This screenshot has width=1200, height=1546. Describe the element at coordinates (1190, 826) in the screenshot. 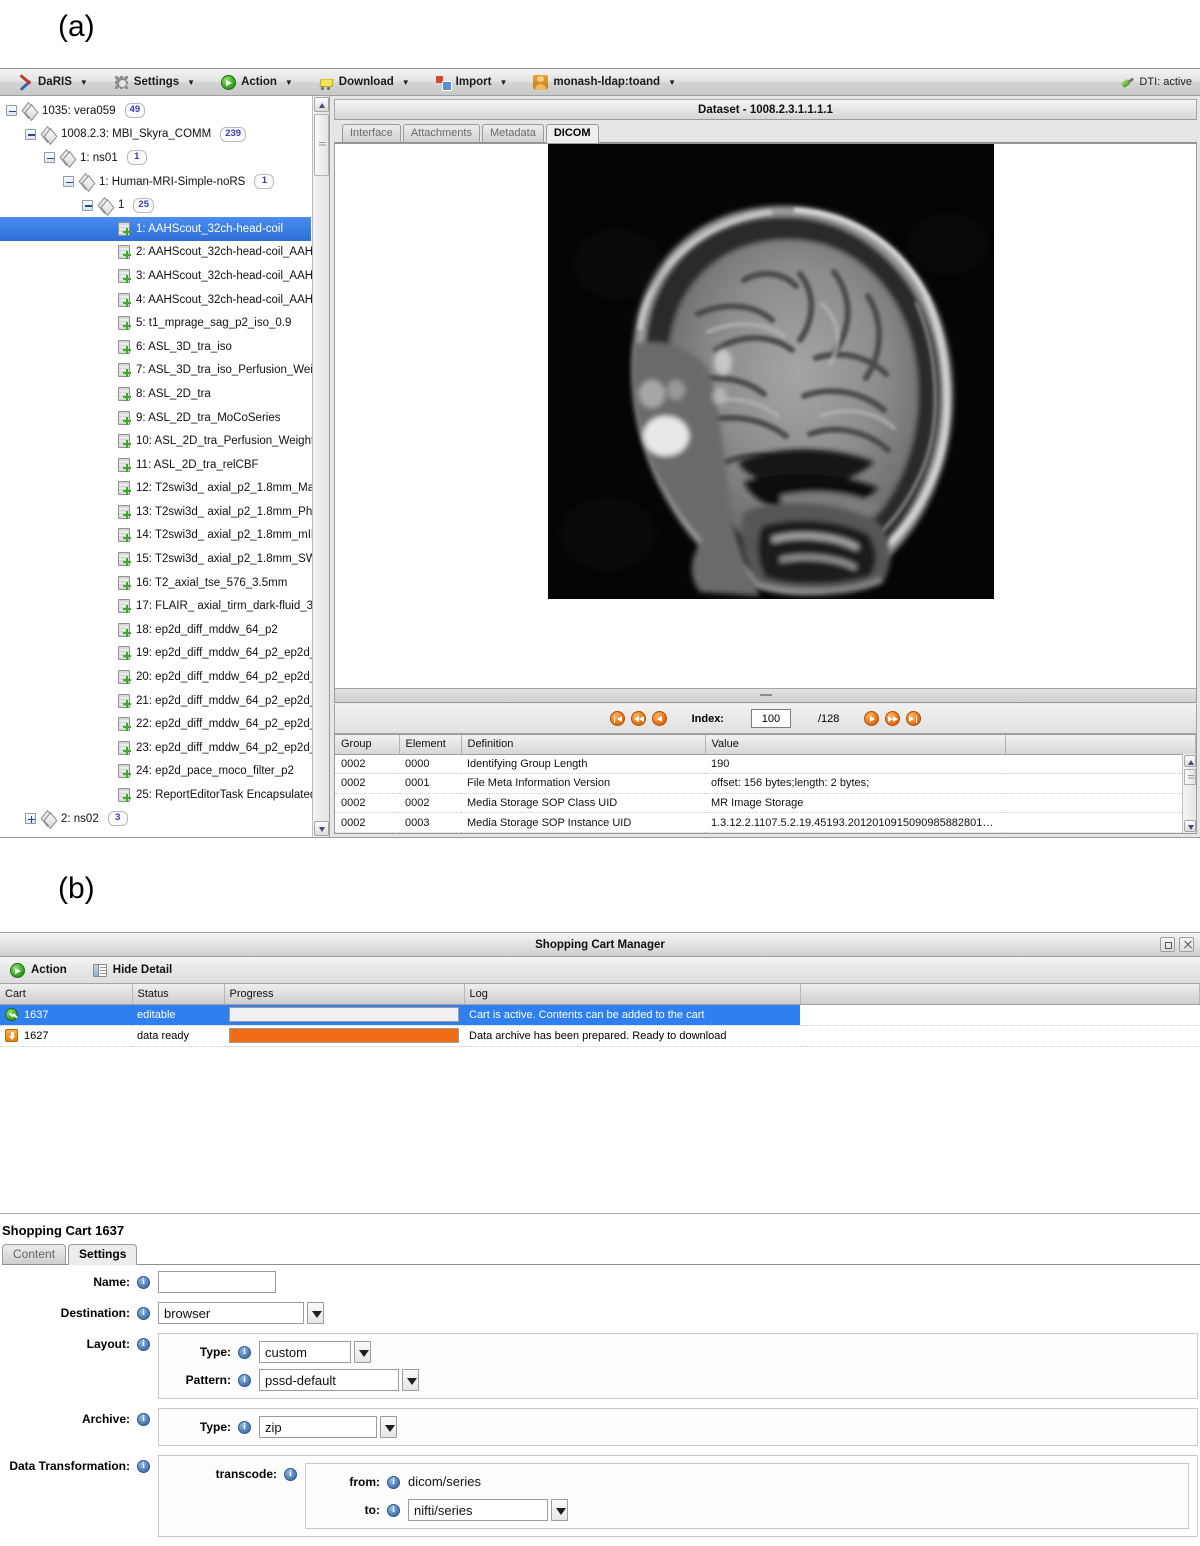

I see `dicom-scroll-down-button` at that location.